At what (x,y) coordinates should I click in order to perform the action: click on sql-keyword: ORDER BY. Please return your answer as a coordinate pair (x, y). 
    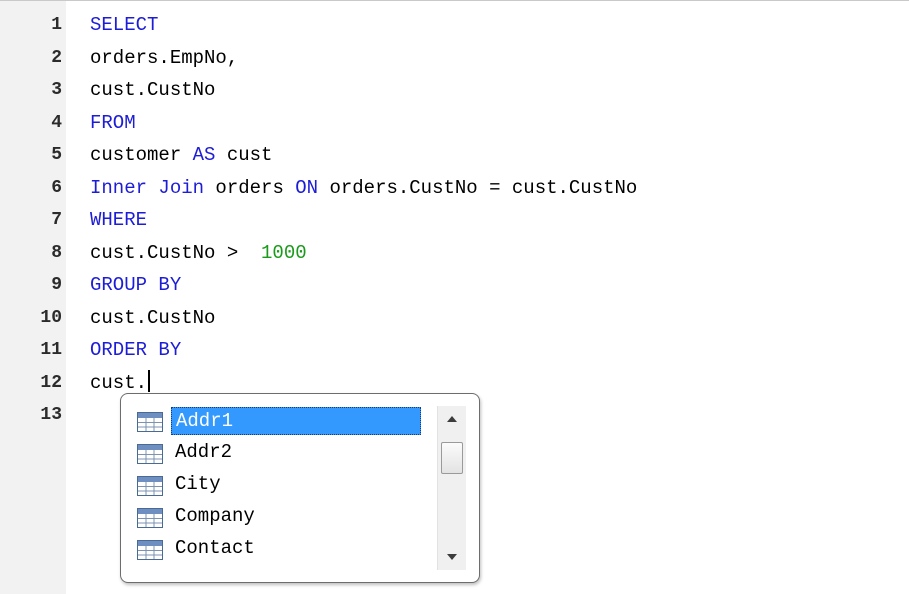
    Looking at the image, I should click on (136, 350).